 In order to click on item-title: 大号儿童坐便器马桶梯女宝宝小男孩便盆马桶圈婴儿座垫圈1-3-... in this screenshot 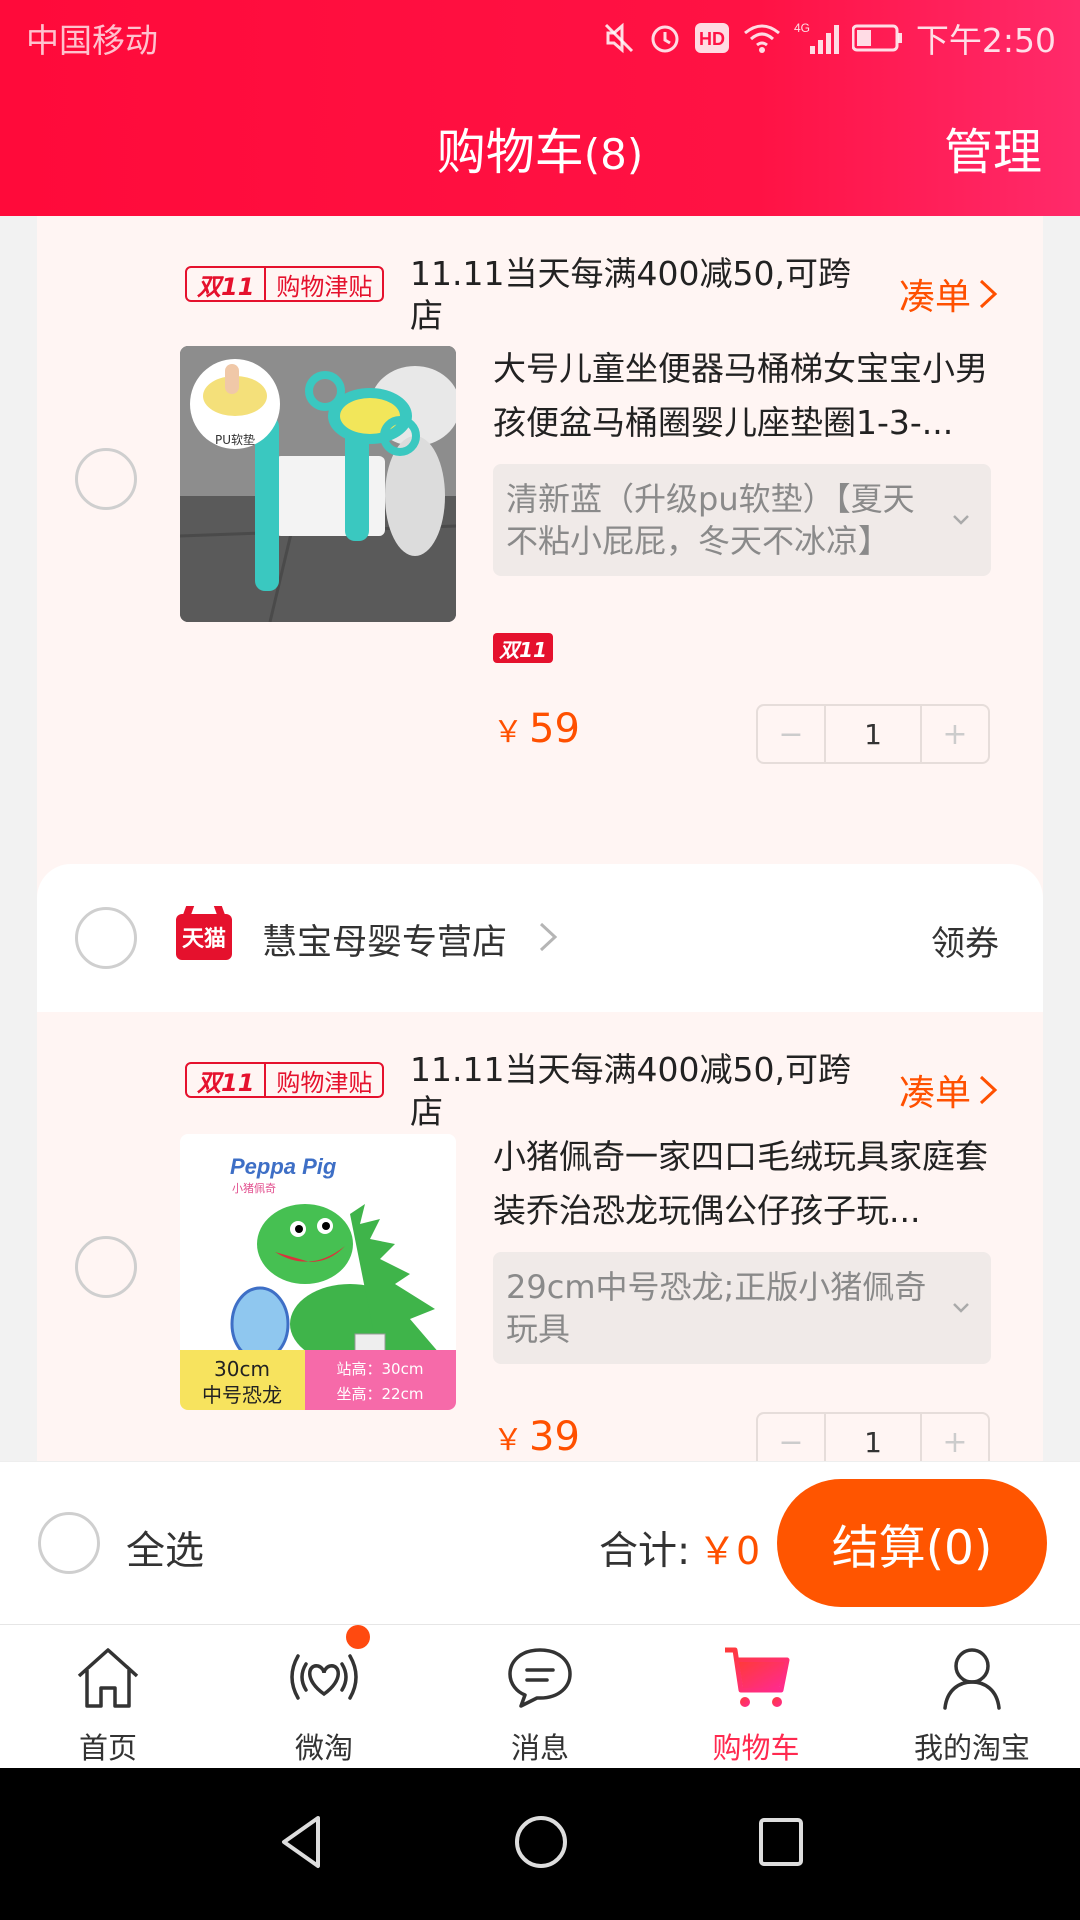, I will do `click(753, 396)`.